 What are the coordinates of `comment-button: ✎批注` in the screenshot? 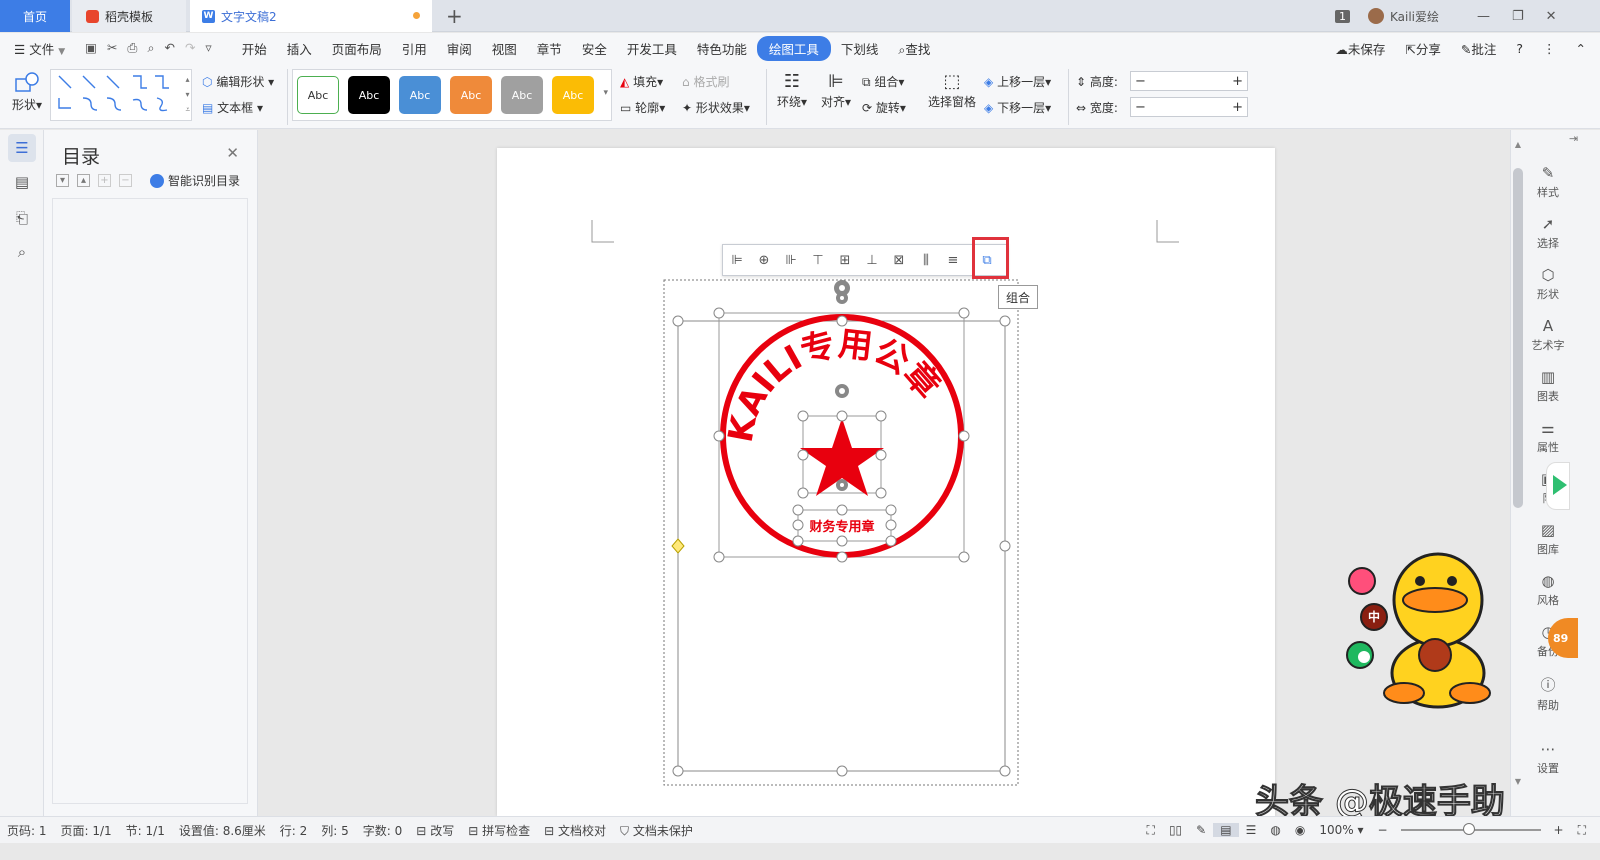 It's located at (1479, 48).